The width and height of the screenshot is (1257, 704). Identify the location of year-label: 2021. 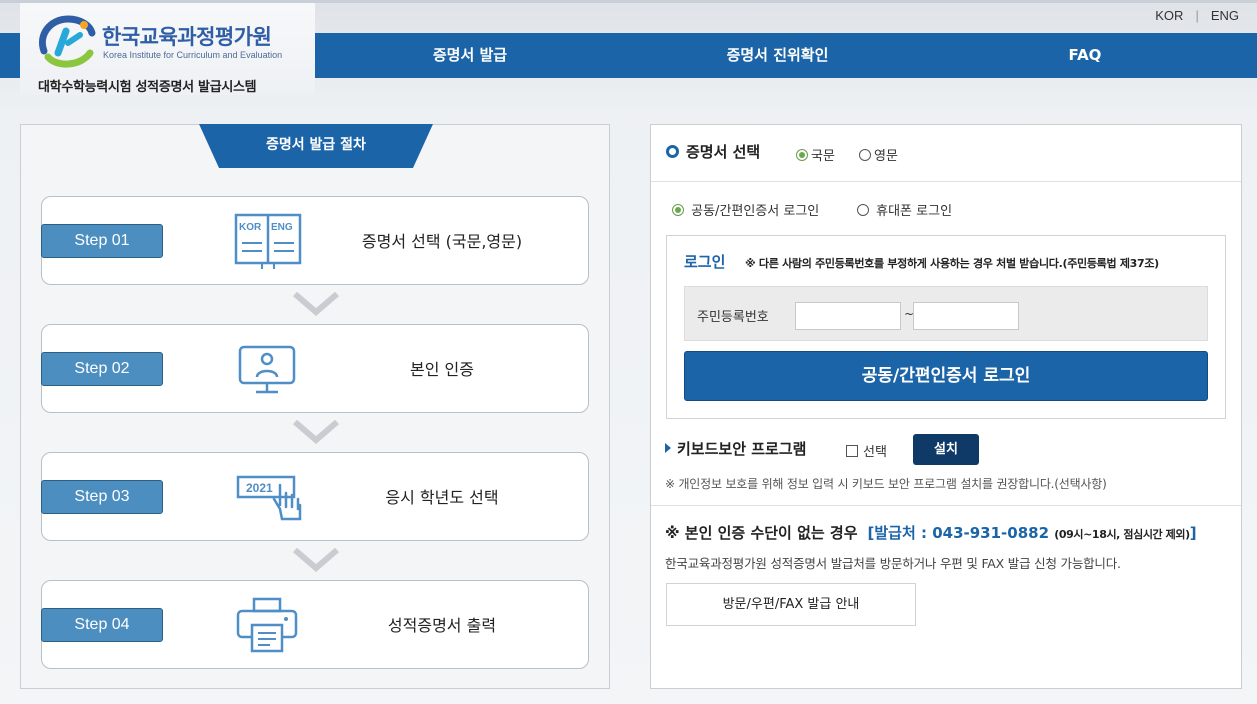
(259, 488).